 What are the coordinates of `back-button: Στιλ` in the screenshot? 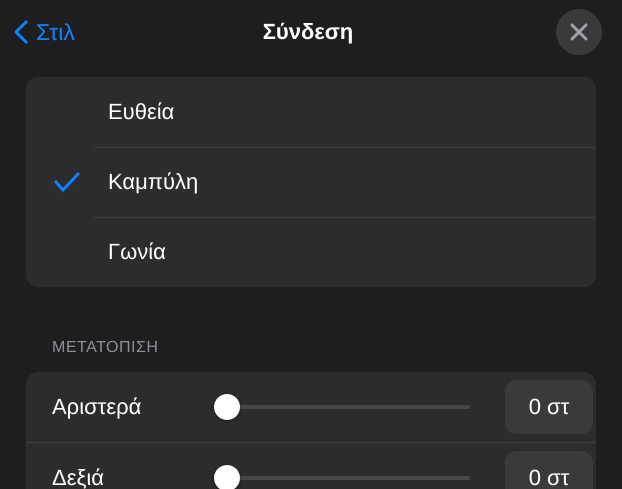 It's located at (44, 32).